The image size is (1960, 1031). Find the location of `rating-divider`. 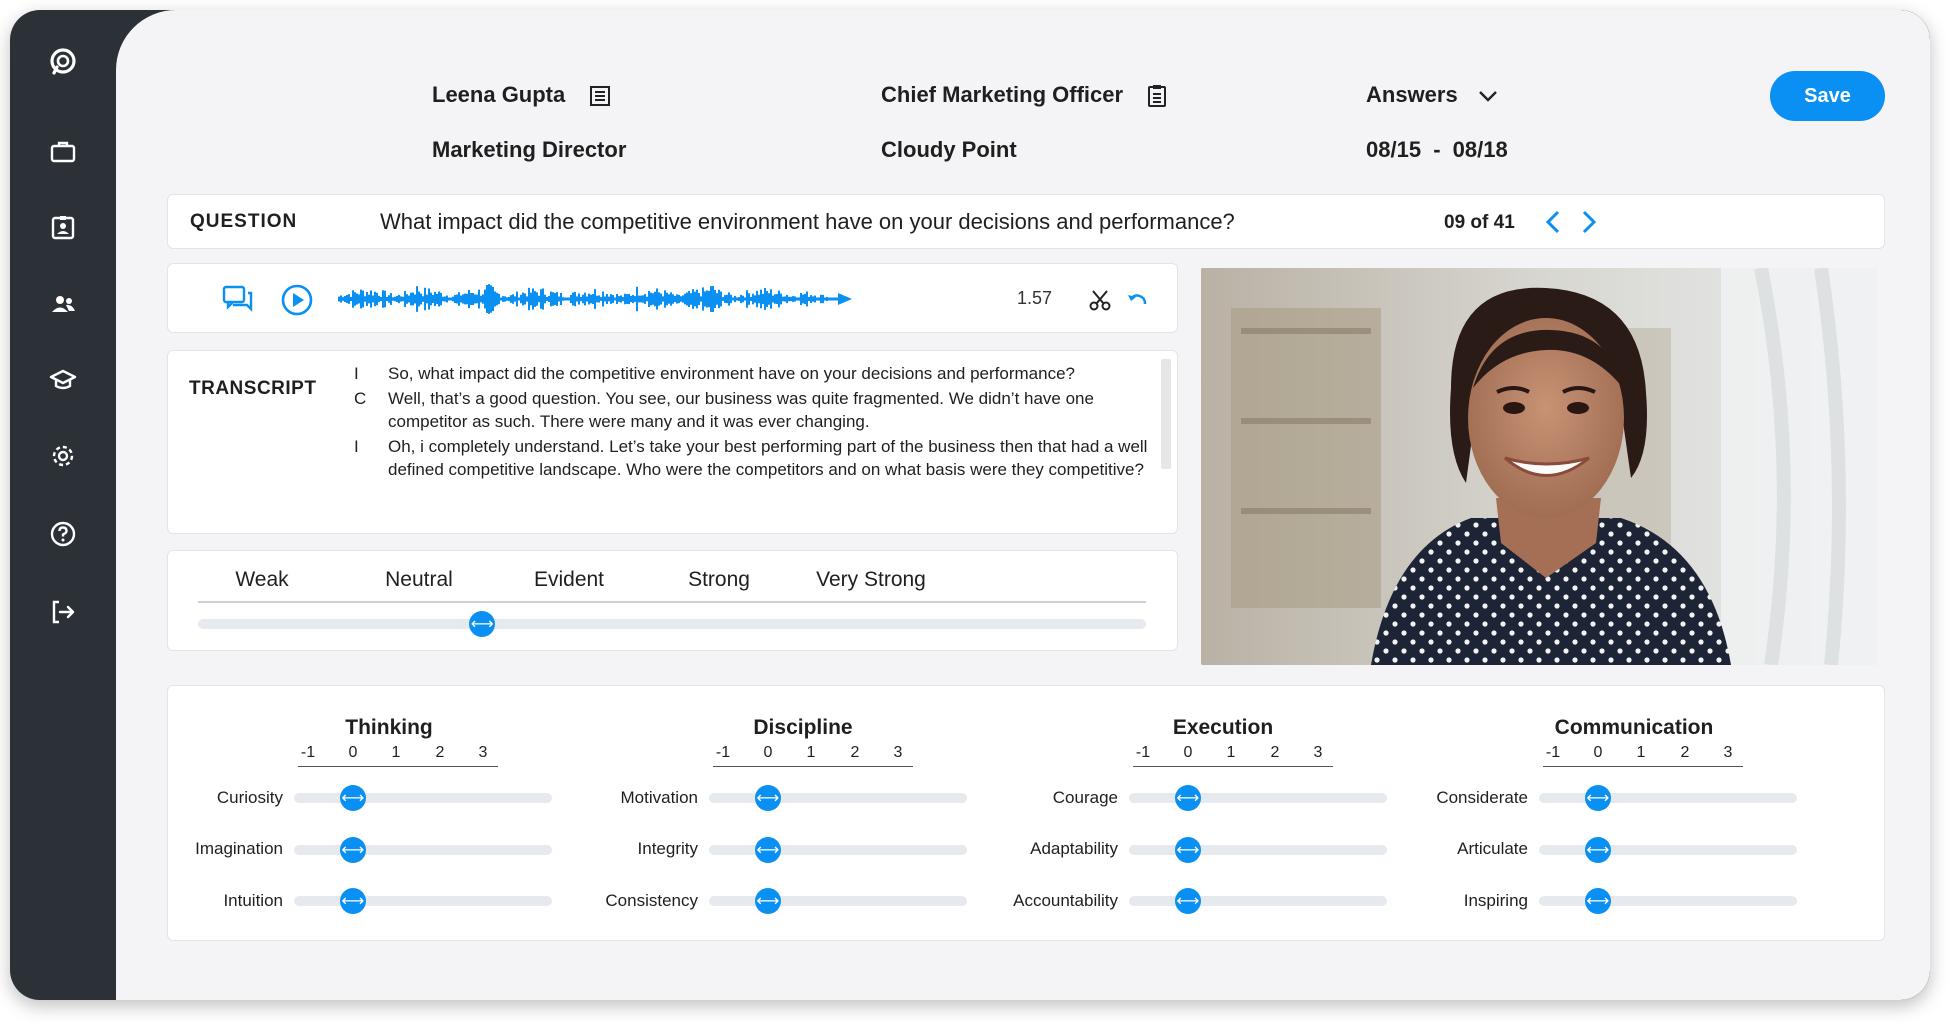

rating-divider is located at coordinates (672, 602).